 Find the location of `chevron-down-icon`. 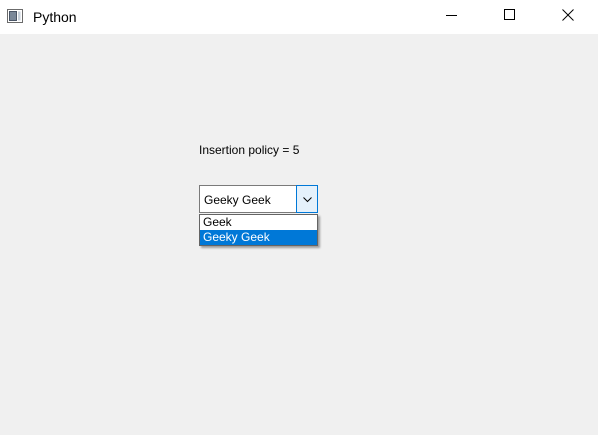

chevron-down-icon is located at coordinates (307, 199).